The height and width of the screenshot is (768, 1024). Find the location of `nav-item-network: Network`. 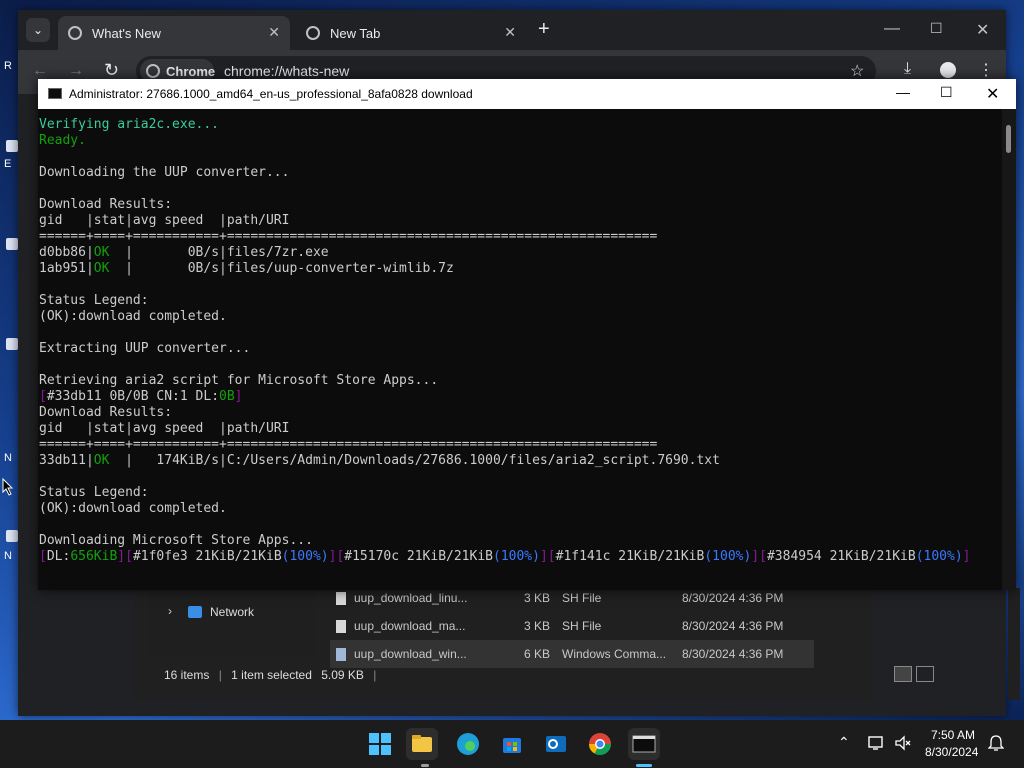

nav-item-network: Network is located at coordinates (232, 612).